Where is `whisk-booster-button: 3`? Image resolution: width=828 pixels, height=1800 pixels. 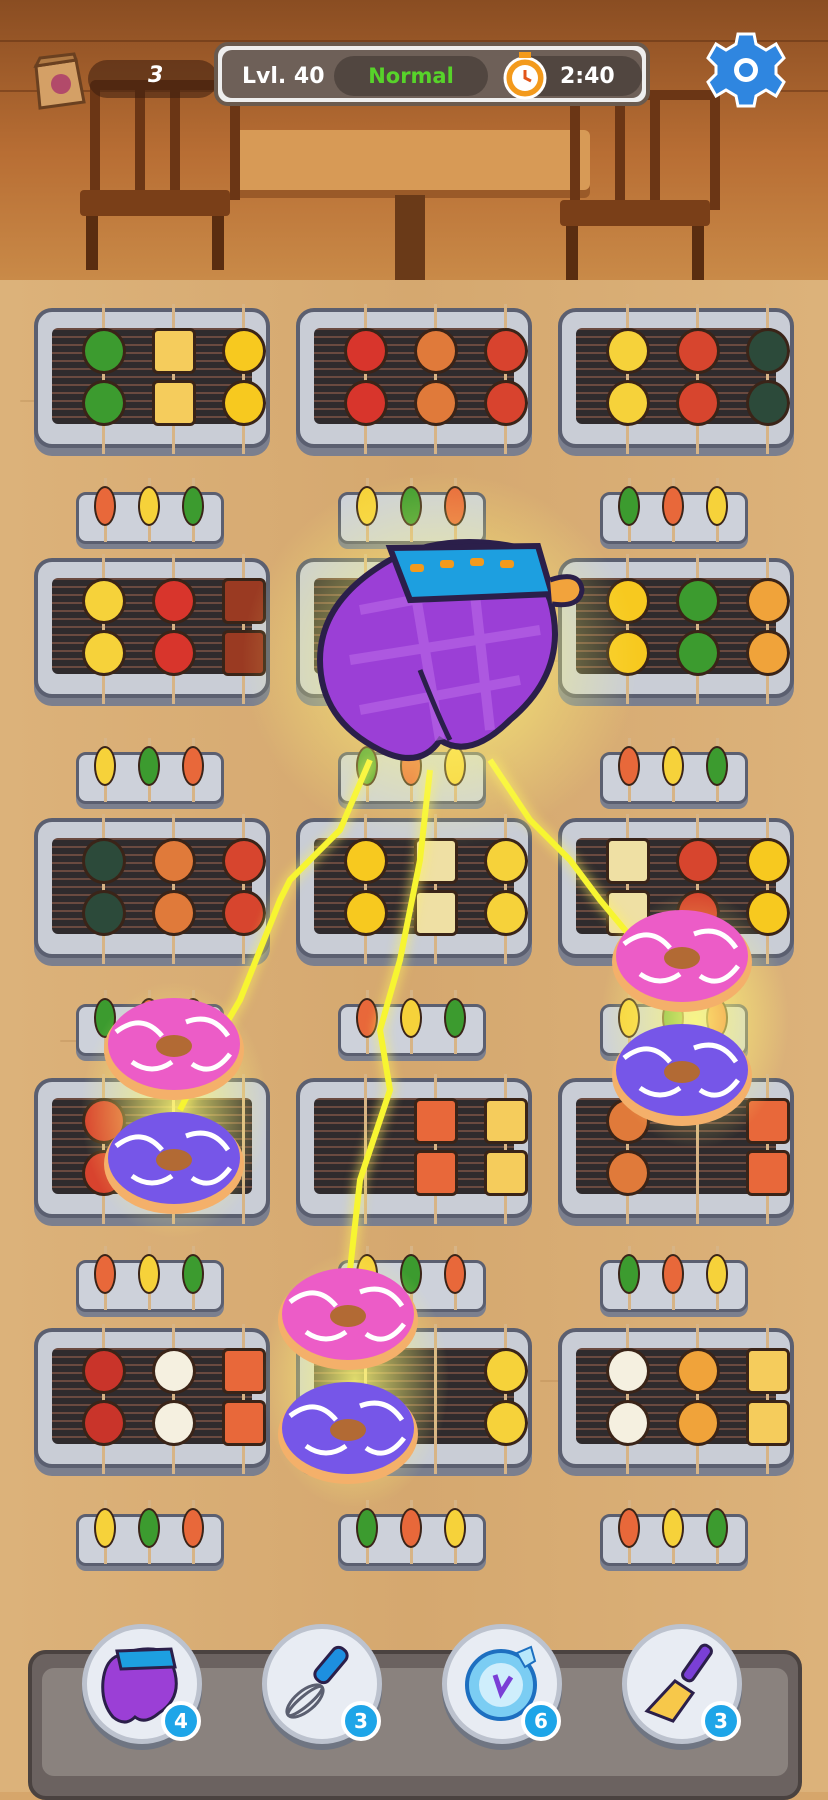 whisk-booster-button: 3 is located at coordinates (322, 1684).